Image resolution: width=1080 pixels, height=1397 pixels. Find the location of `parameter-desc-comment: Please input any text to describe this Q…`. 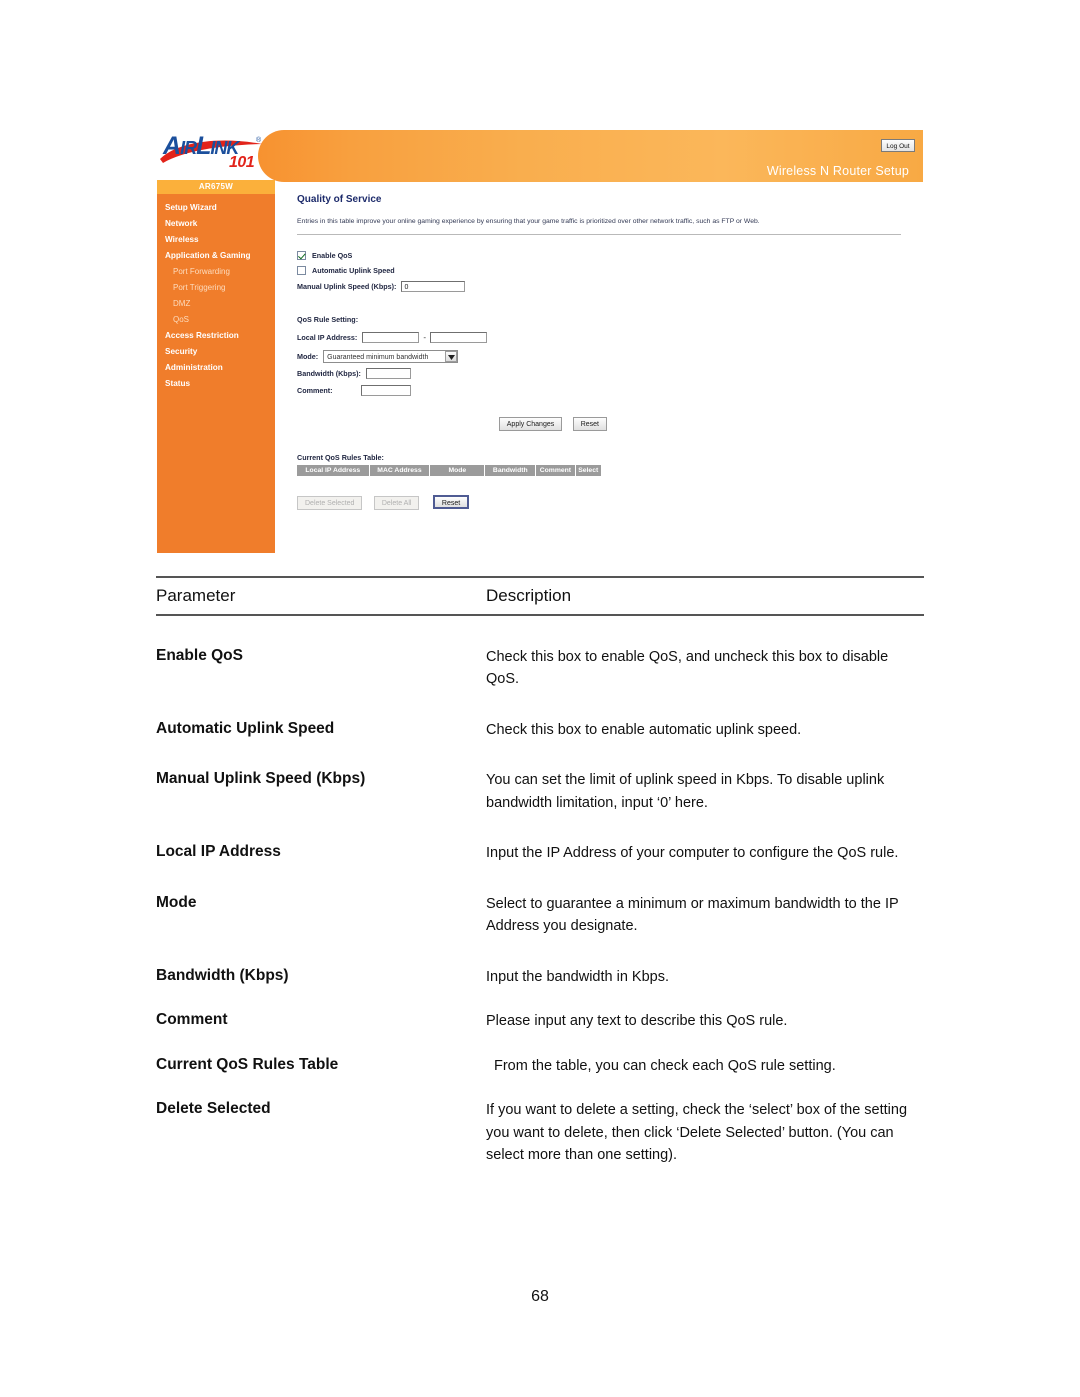

parameter-desc-comment: Please input any text to describe this Q… is located at coordinates (637, 1021).